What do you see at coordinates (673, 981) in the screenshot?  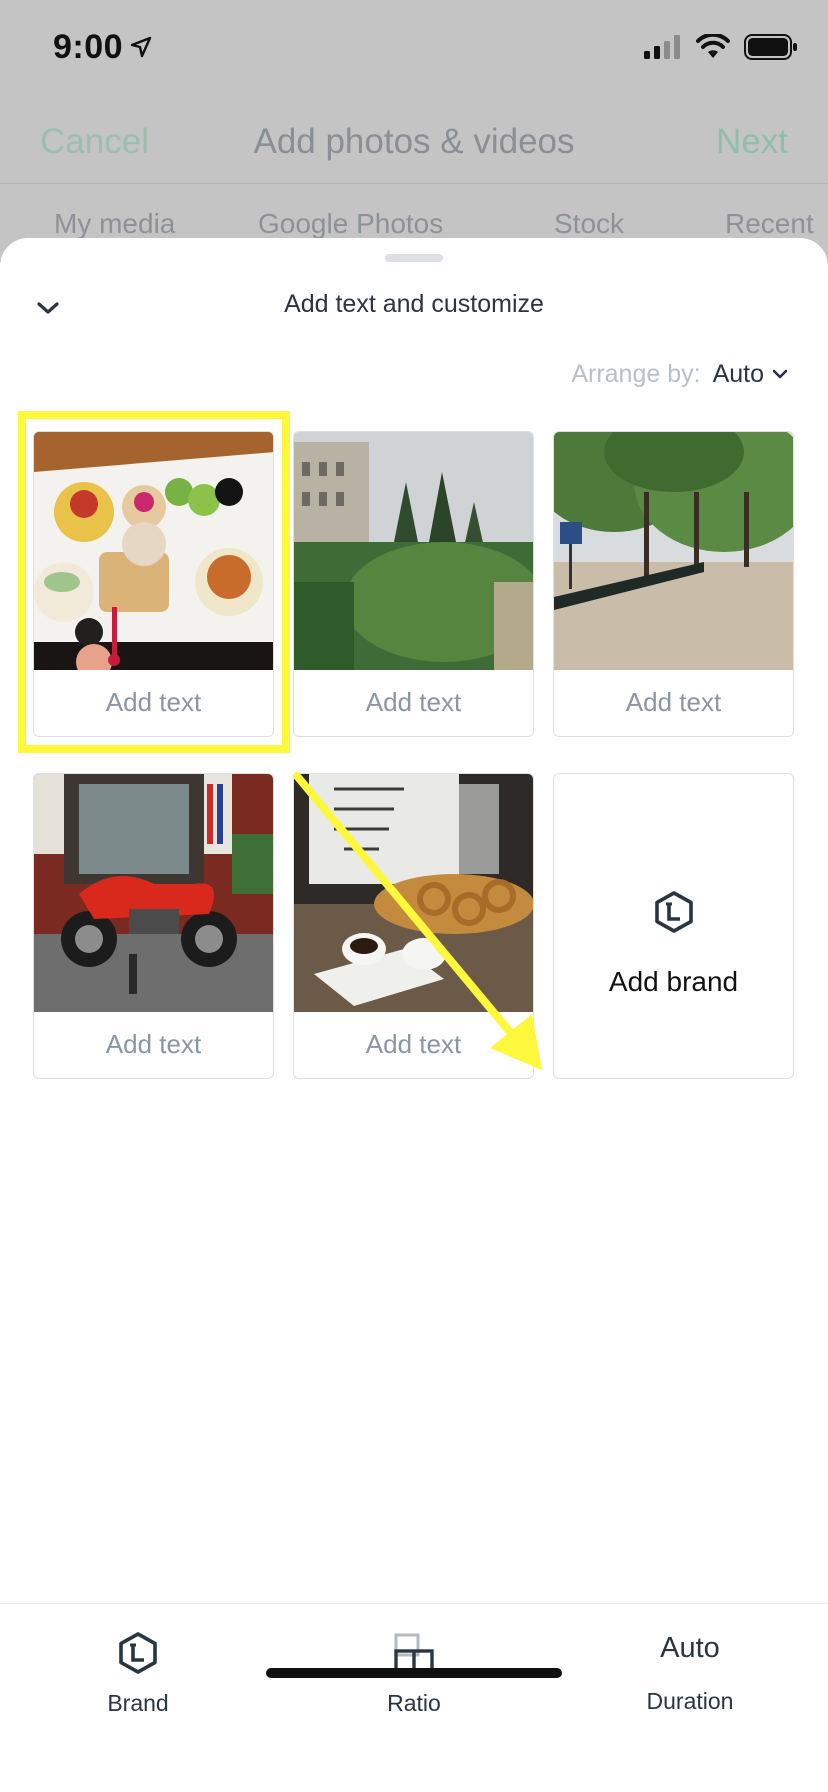 I see `add-brand-label: Add brand` at bounding box center [673, 981].